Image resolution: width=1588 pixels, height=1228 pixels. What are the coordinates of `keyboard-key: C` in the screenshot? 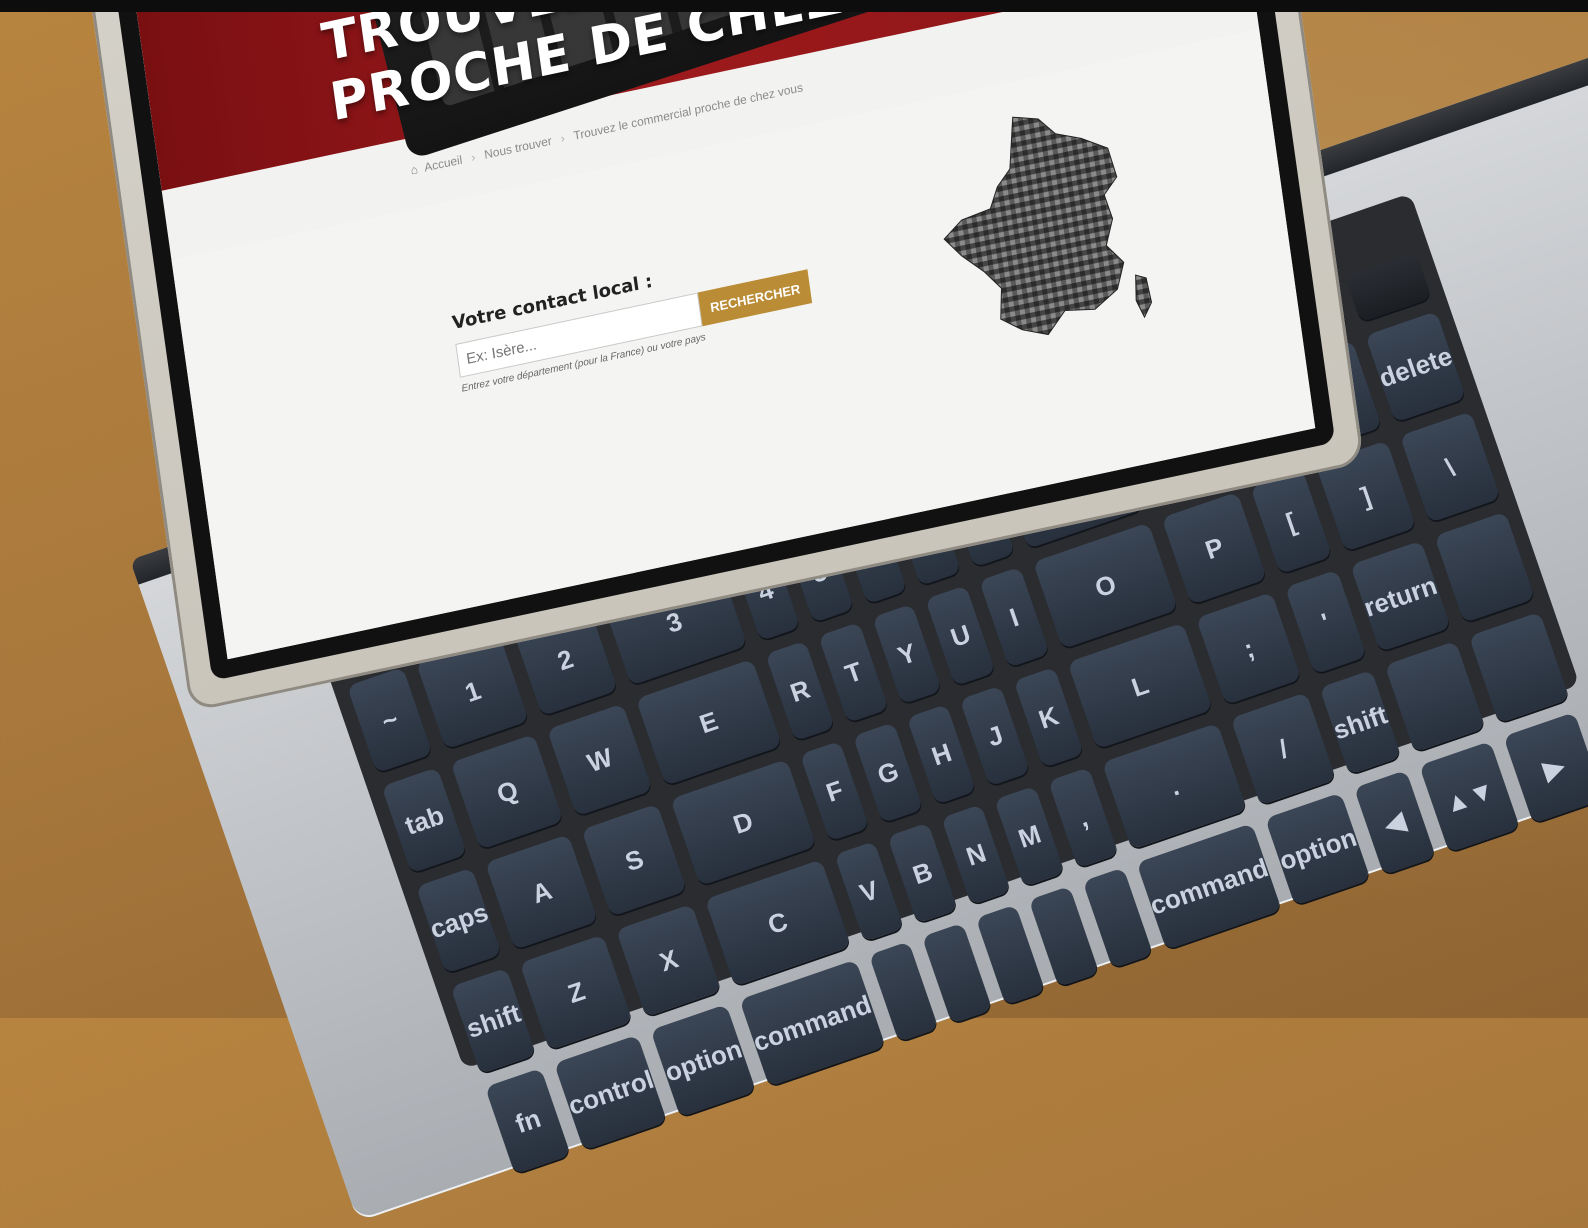 It's located at (777, 923).